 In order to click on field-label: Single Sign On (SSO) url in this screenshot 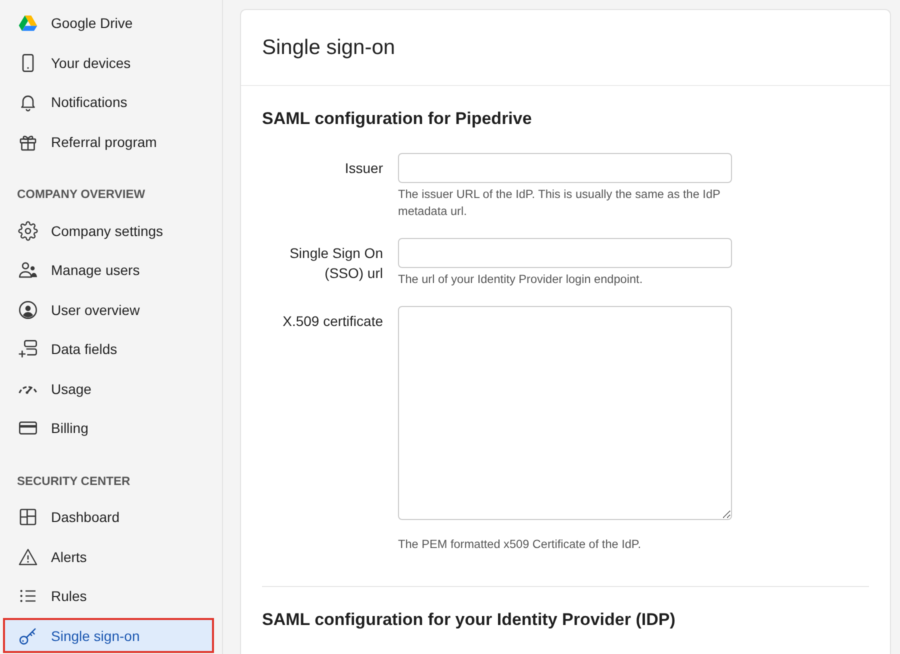, I will do `click(335, 263)`.